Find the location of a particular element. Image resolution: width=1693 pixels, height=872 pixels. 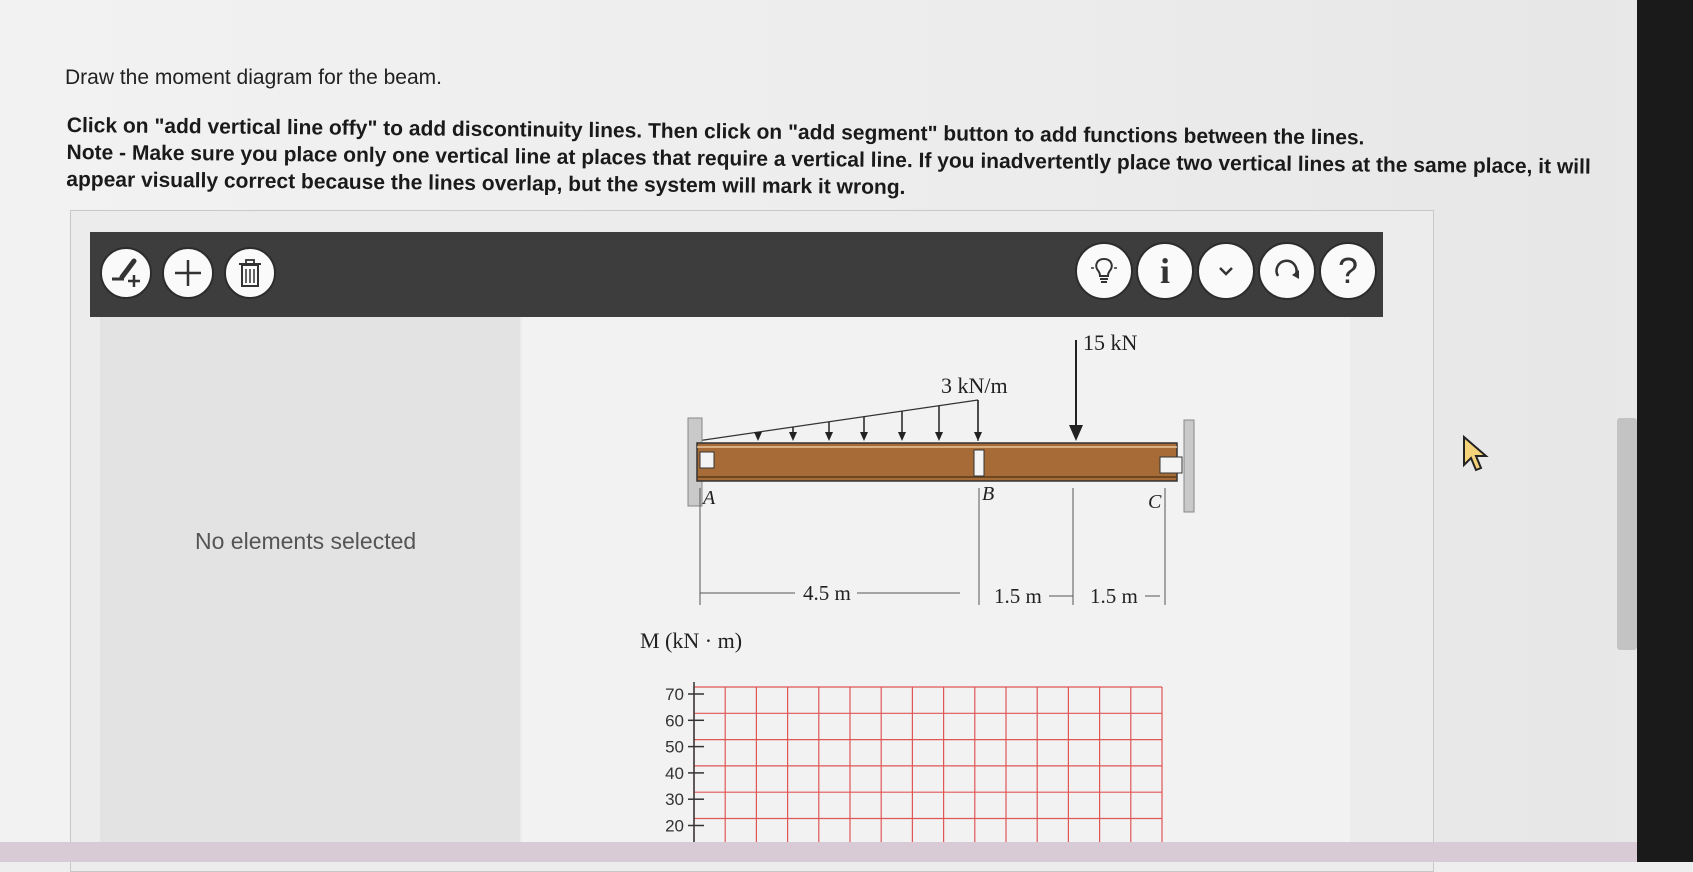

mouse-cursor-icon is located at coordinates (1476, 453).